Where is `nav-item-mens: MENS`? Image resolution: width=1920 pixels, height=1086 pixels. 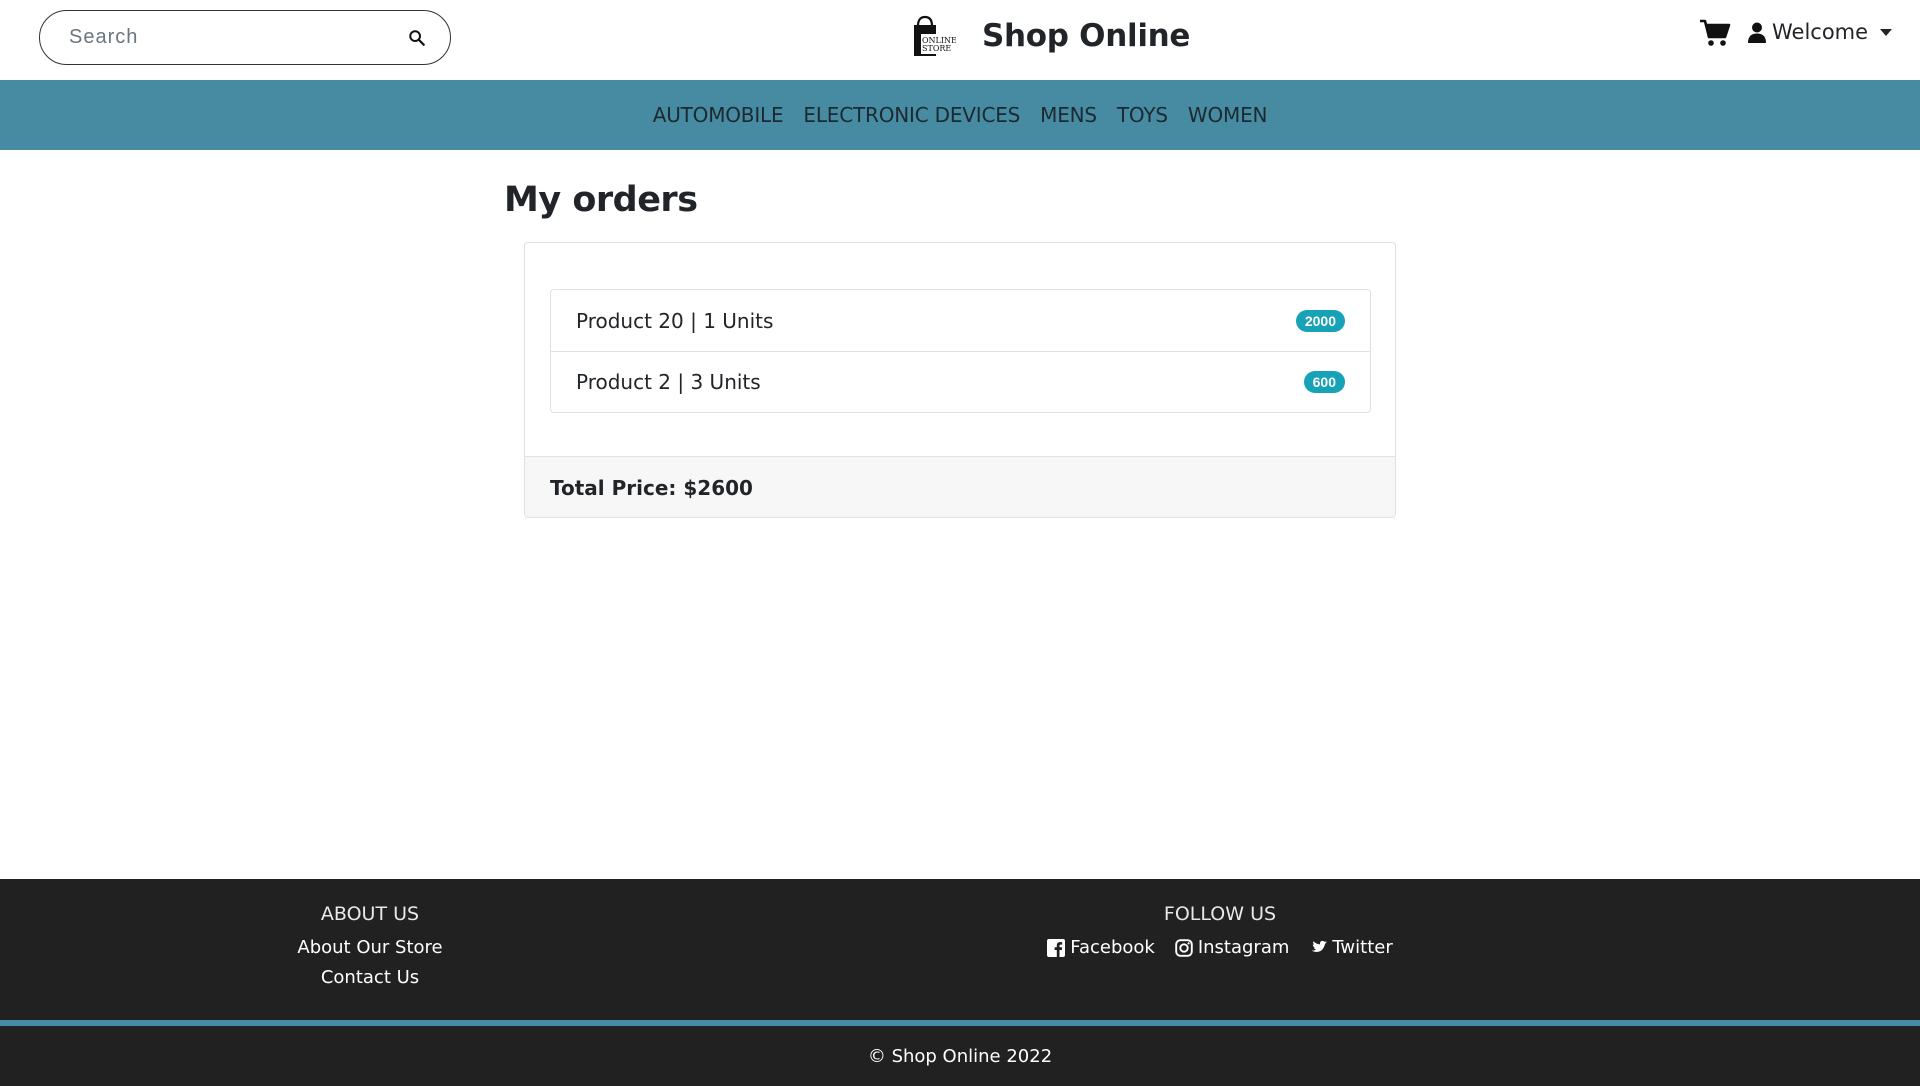 nav-item-mens: MENS is located at coordinates (1068, 115).